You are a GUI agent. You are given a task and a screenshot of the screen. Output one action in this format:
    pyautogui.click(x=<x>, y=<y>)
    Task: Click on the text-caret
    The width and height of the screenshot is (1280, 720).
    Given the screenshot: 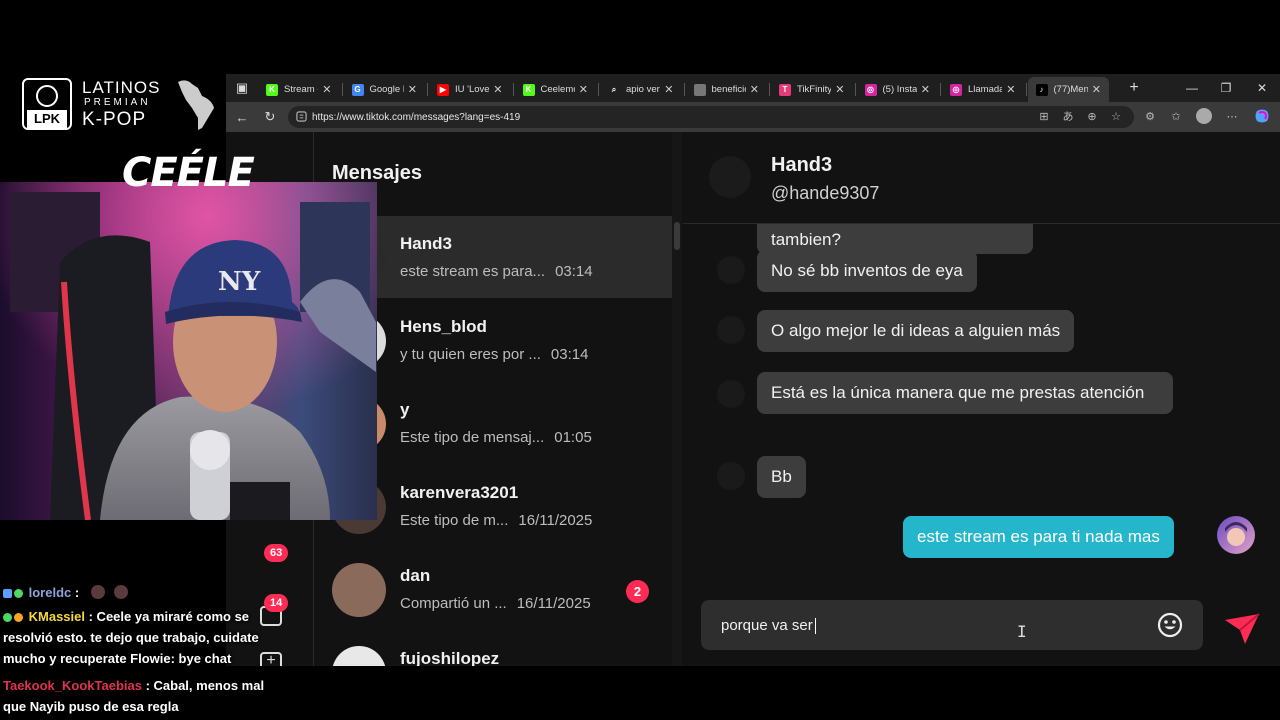 What is the action you would take?
    pyautogui.click(x=815, y=626)
    